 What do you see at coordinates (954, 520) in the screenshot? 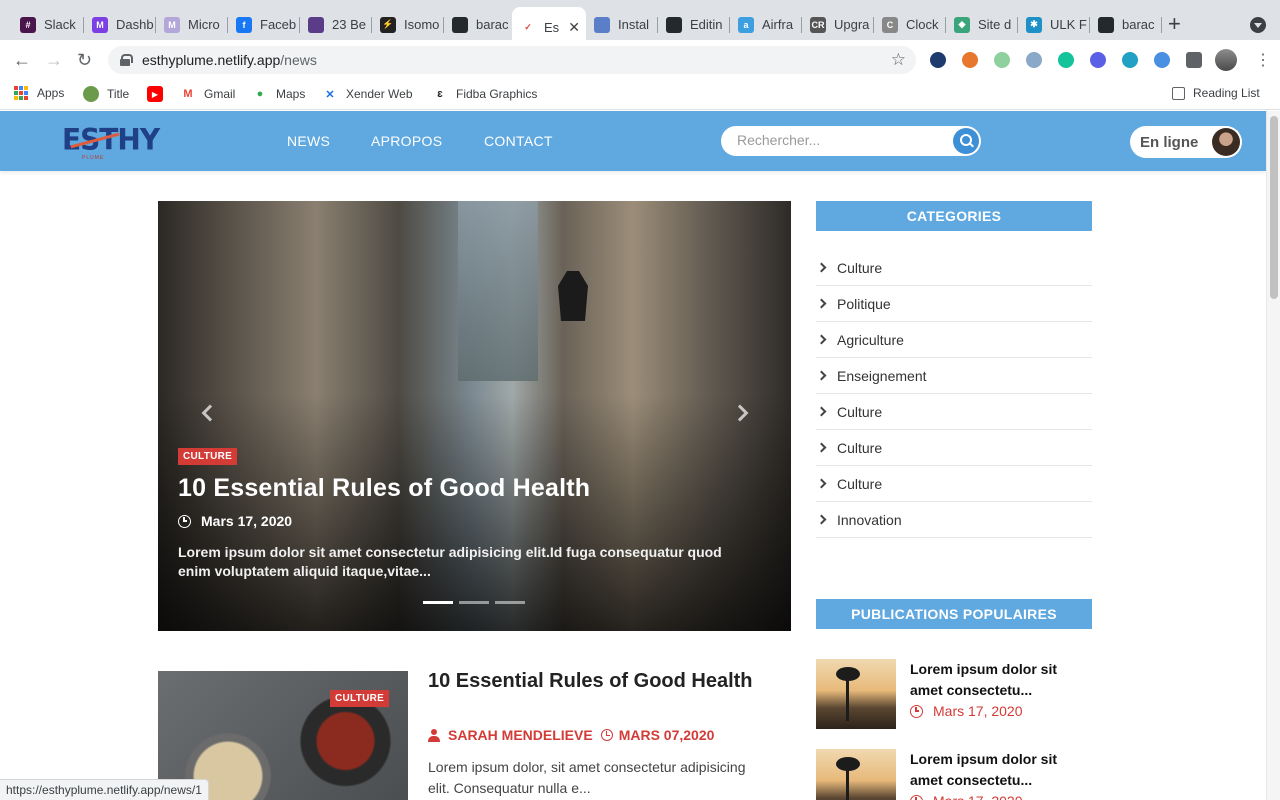
I see `category-item: Innovation` at bounding box center [954, 520].